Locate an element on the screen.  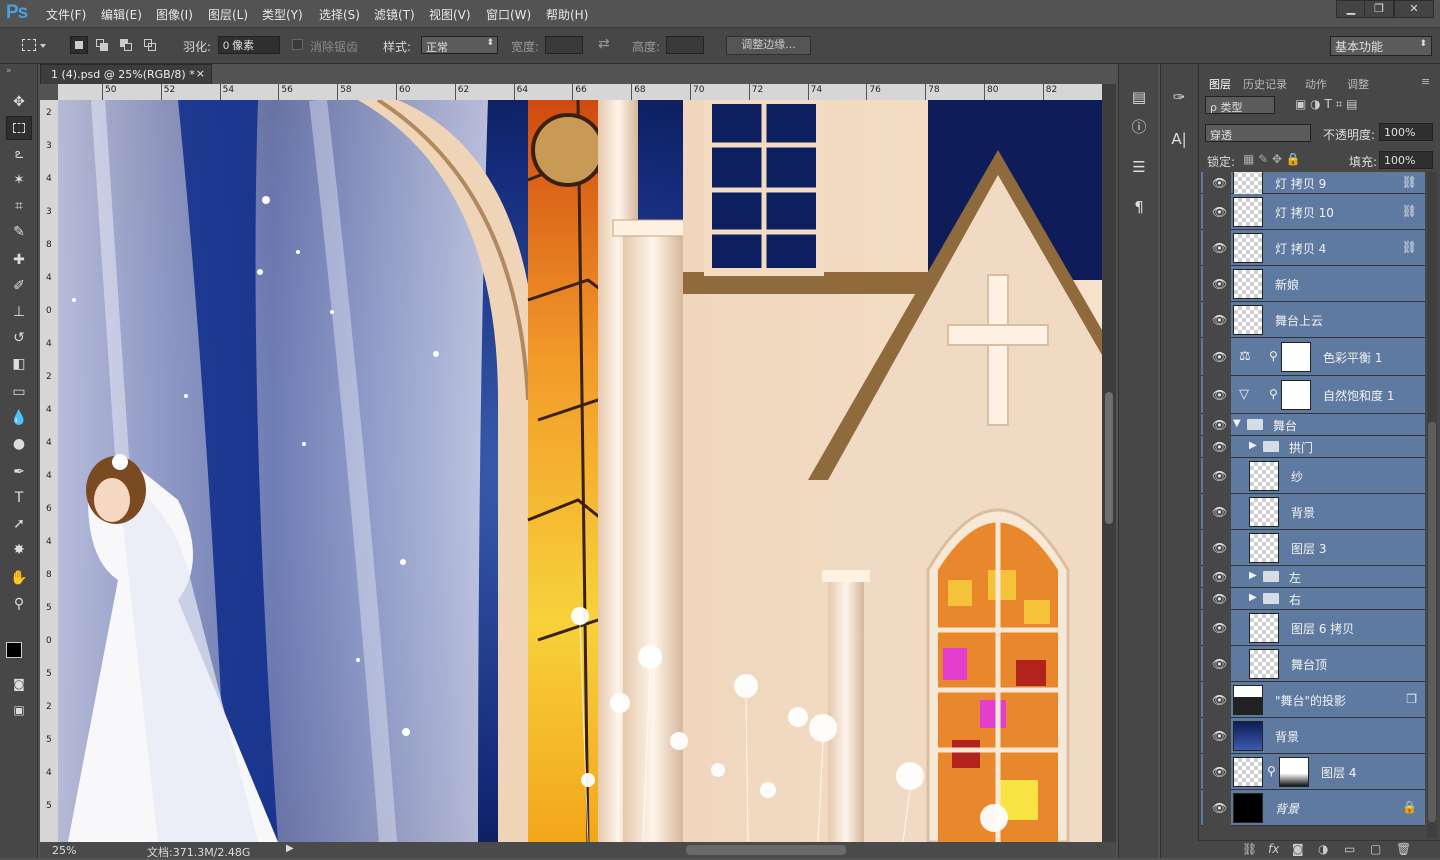
layer-row: 👁 图层 6 拷贝 is located at coordinates (1313, 628).